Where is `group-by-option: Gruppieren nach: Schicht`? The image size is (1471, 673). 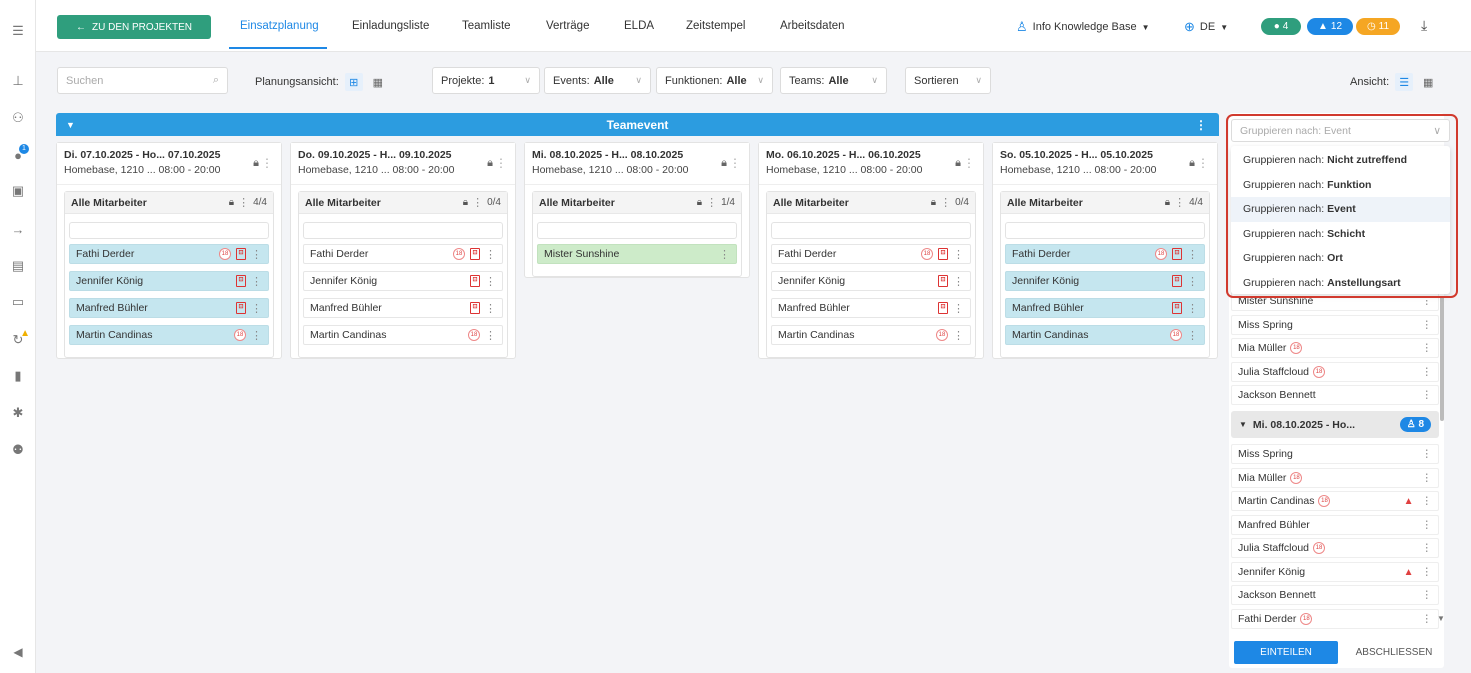
group-by-option: Gruppieren nach: Schicht is located at coordinates (1340, 234).